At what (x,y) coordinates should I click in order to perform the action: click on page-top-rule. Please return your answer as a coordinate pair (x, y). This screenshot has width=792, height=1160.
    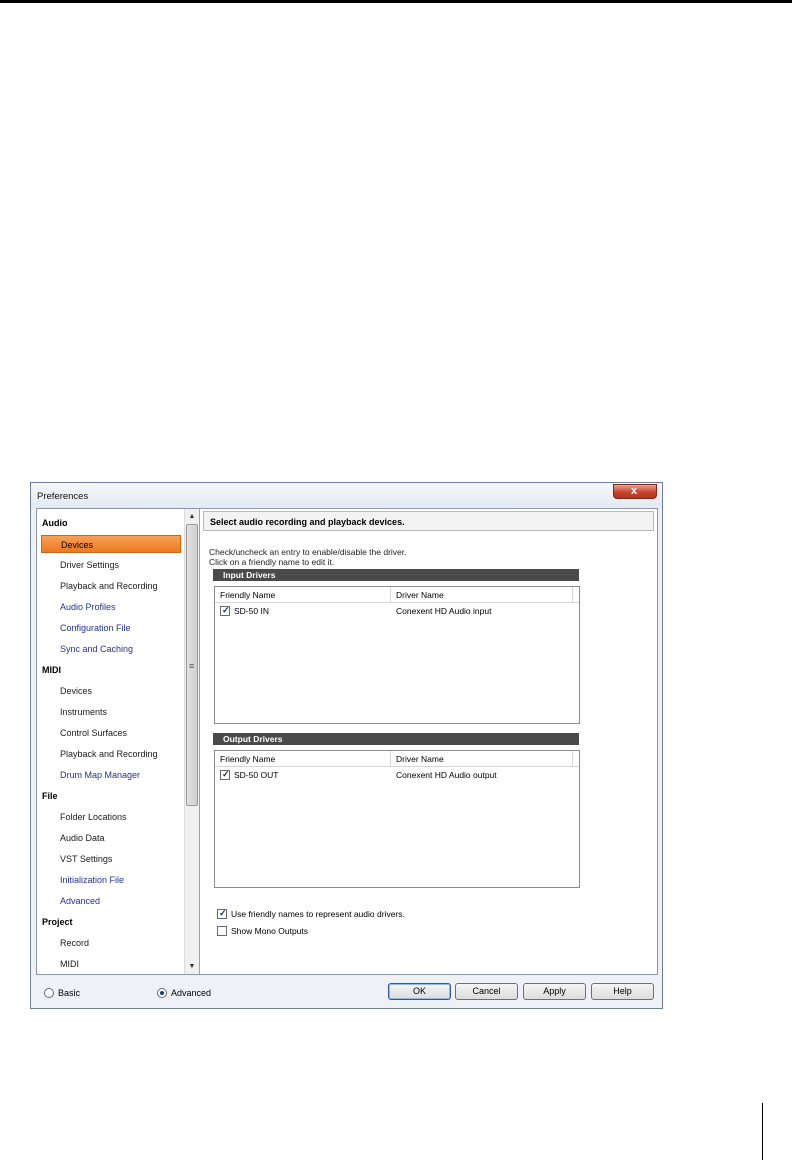
    Looking at the image, I should click on (396, 1).